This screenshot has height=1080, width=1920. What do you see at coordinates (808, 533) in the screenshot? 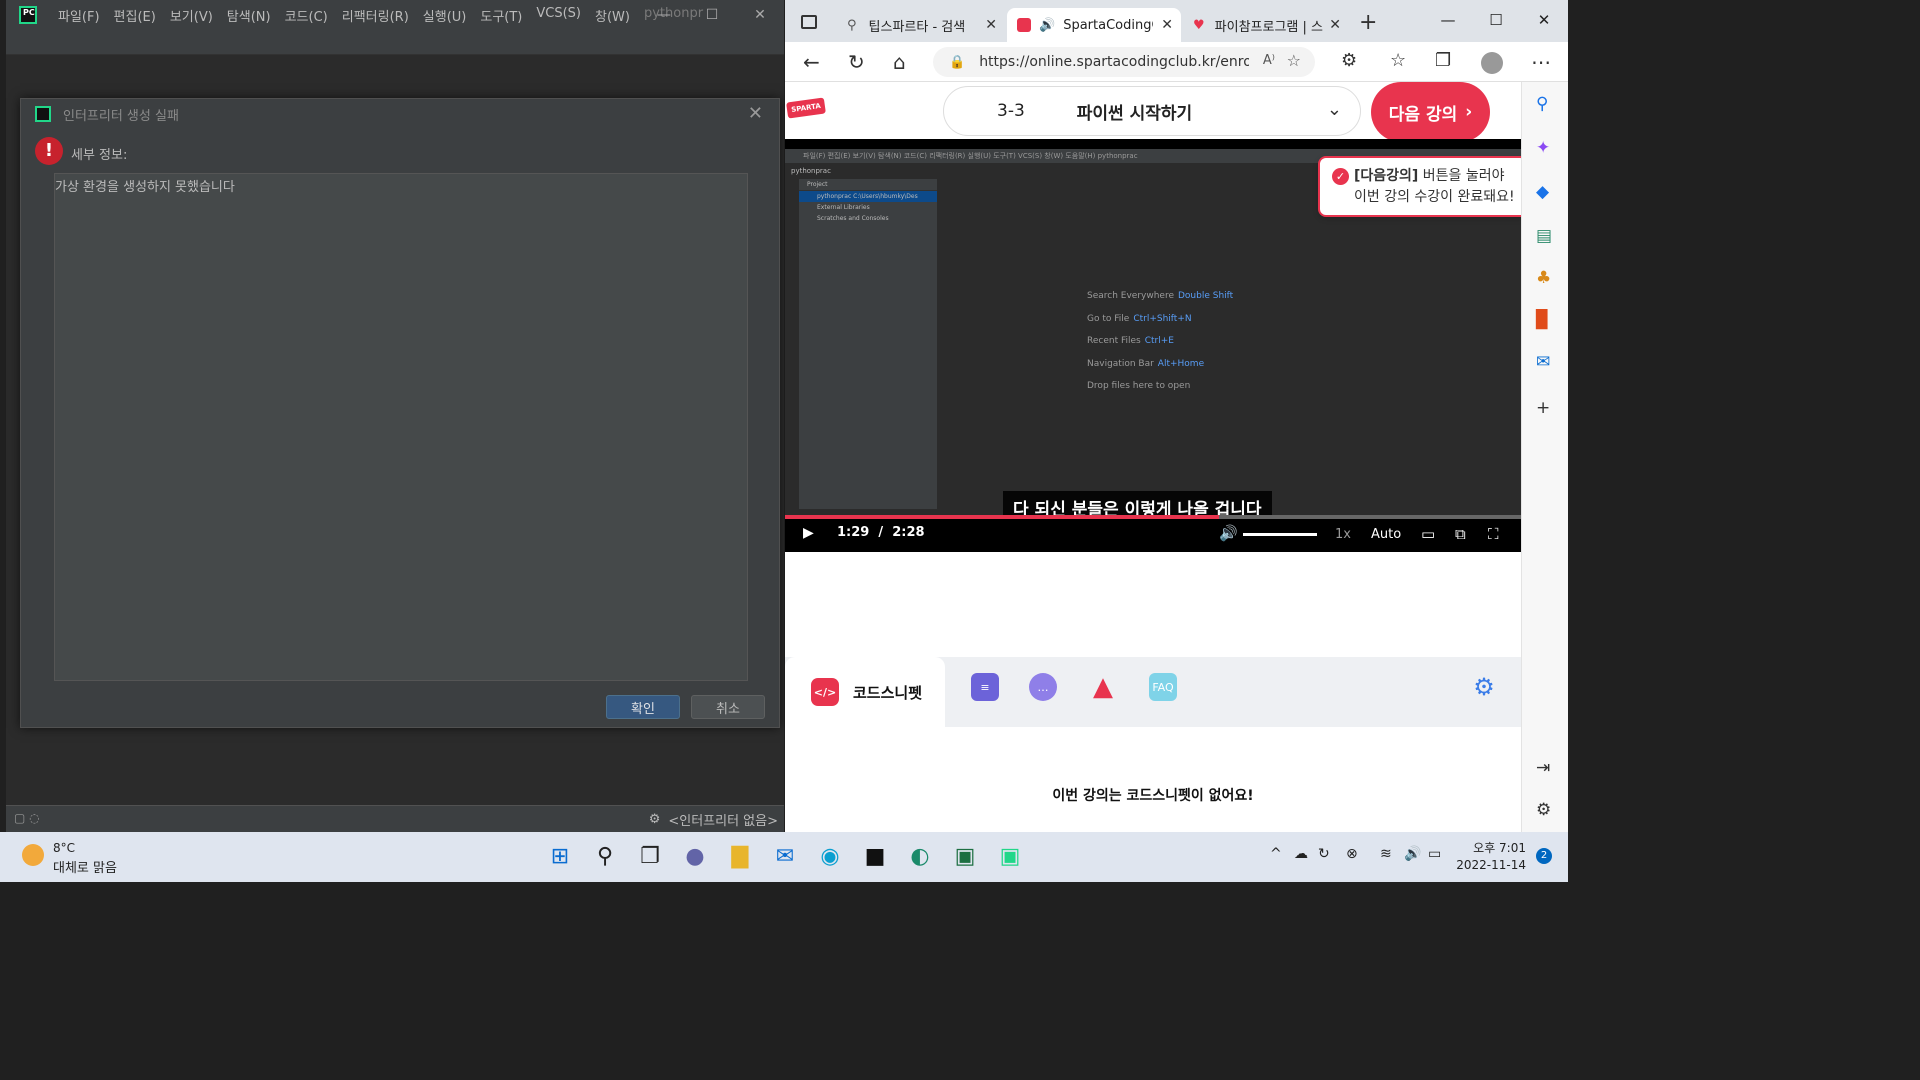
I see `play-icon: ▶` at bounding box center [808, 533].